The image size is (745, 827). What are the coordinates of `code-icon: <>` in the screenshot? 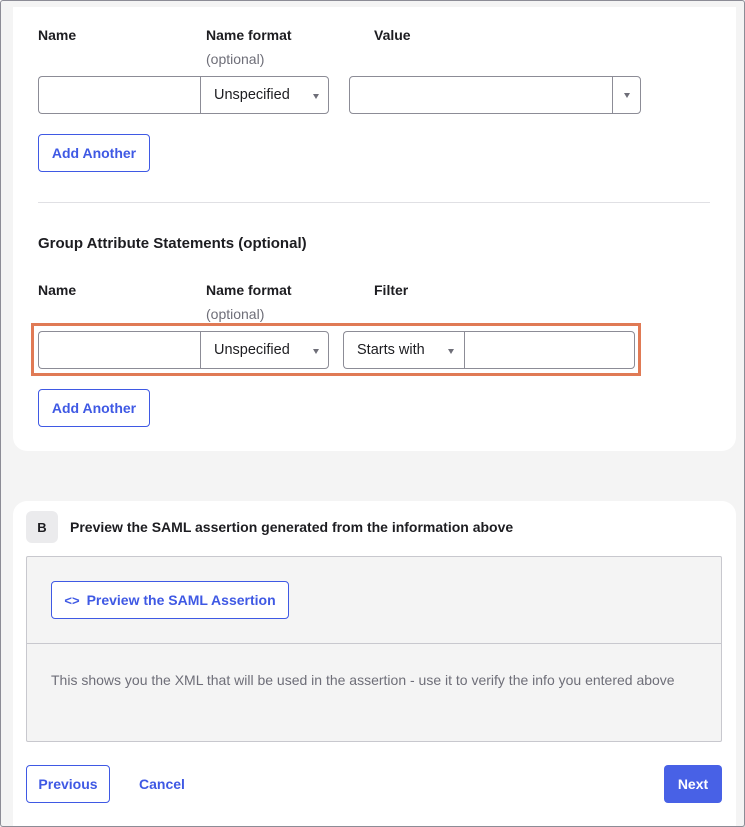 It's located at (72, 600).